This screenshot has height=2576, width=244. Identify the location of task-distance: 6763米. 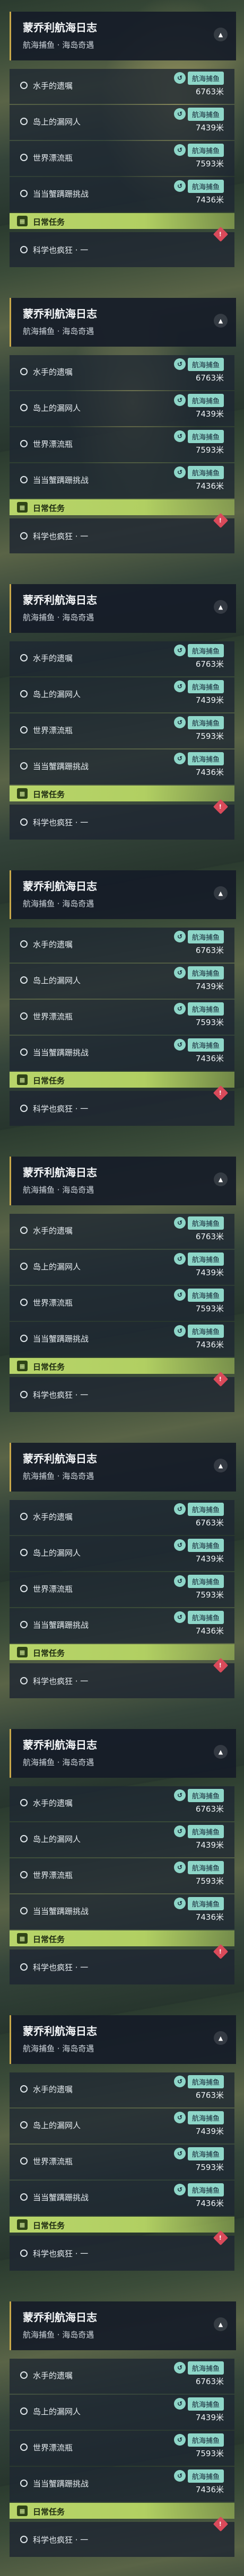
(210, 950).